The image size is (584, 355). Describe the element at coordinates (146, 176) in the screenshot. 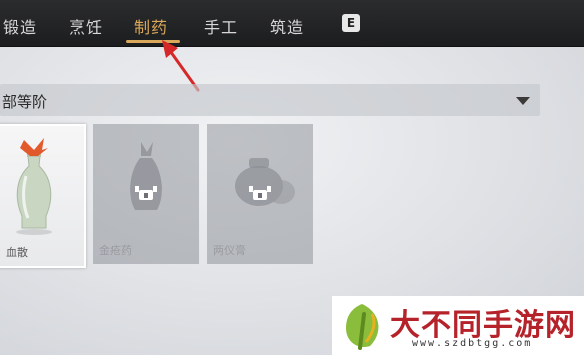

I see `medicine-pouch-icon` at that location.